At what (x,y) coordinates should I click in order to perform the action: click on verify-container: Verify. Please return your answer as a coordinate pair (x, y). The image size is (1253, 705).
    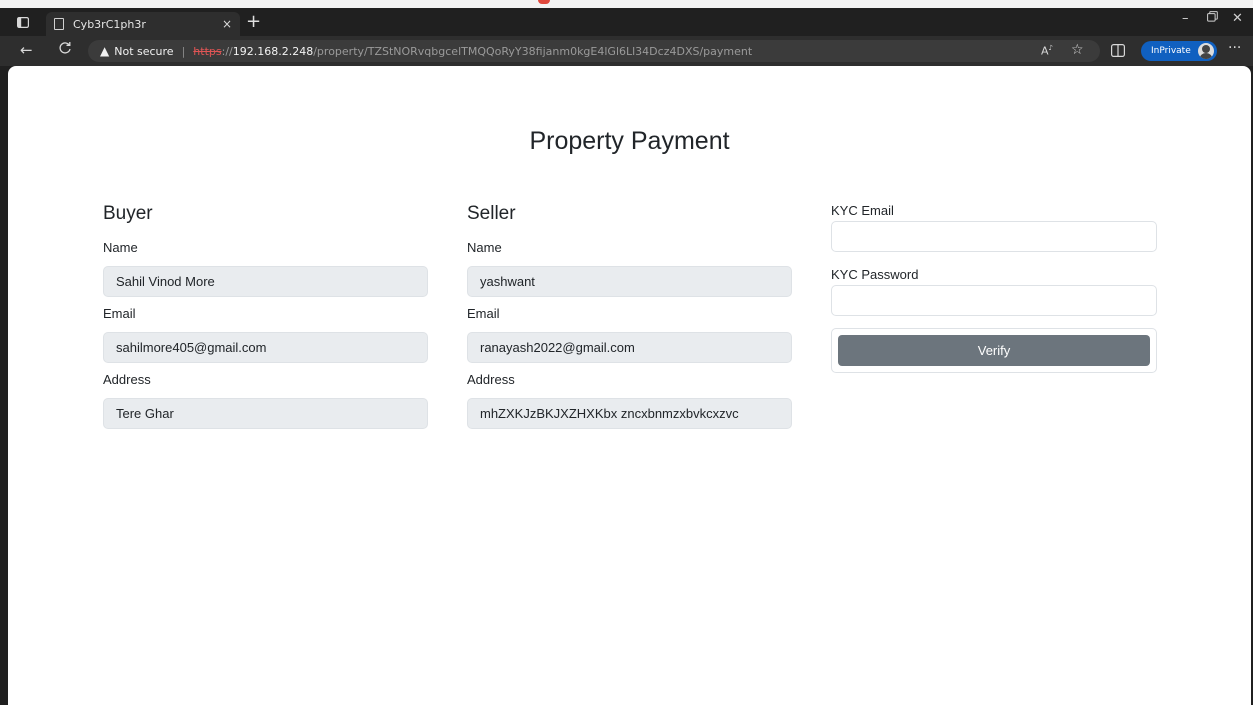
    Looking at the image, I should click on (994, 350).